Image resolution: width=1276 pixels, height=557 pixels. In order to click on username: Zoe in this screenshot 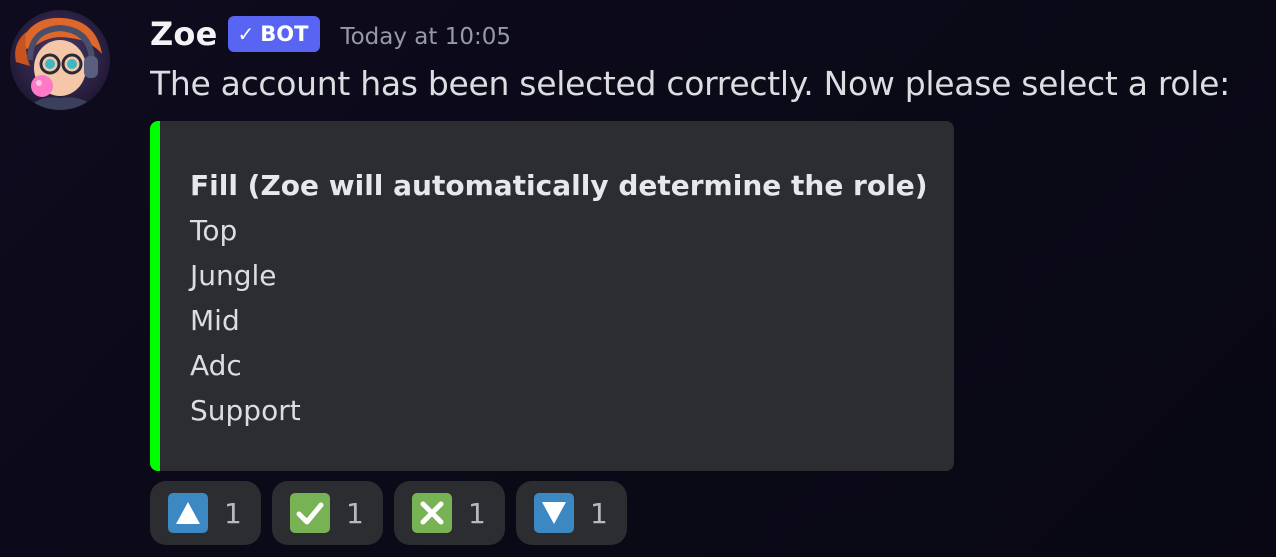, I will do `click(184, 34)`.